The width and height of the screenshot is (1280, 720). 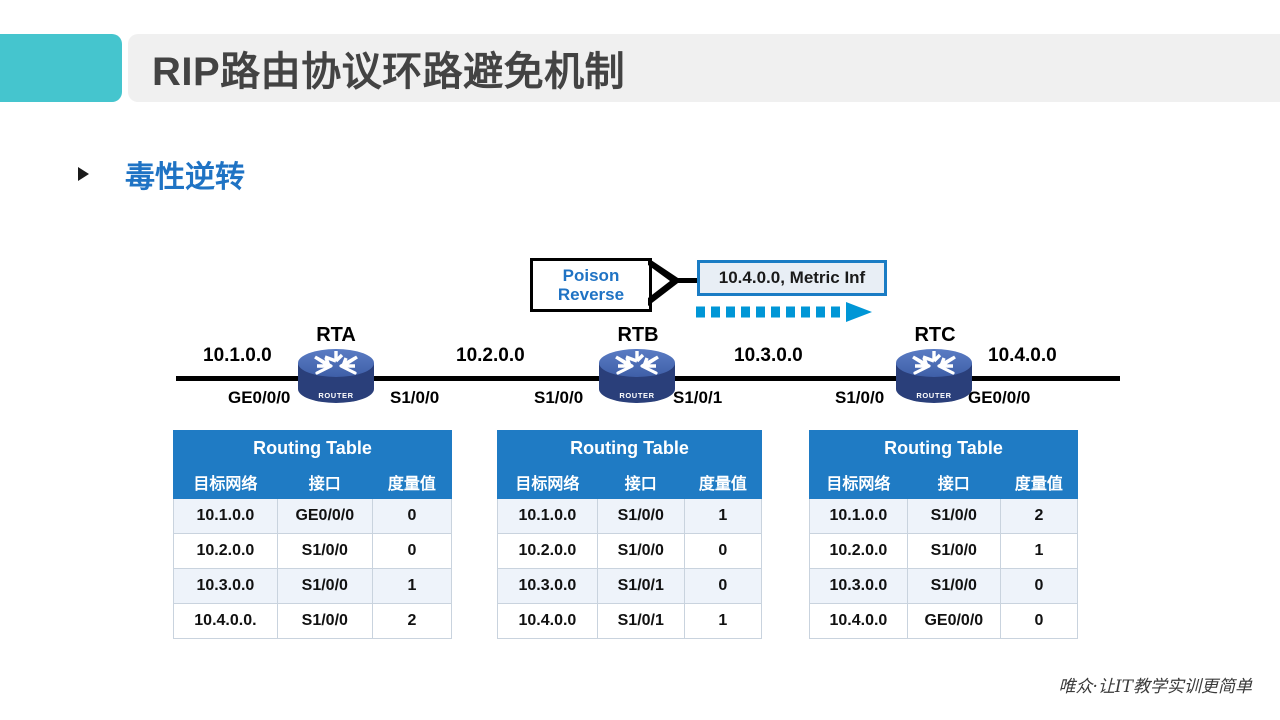 I want to click on footer-branding: 唯众·让IT教学实训更简单, so click(x=1155, y=687).